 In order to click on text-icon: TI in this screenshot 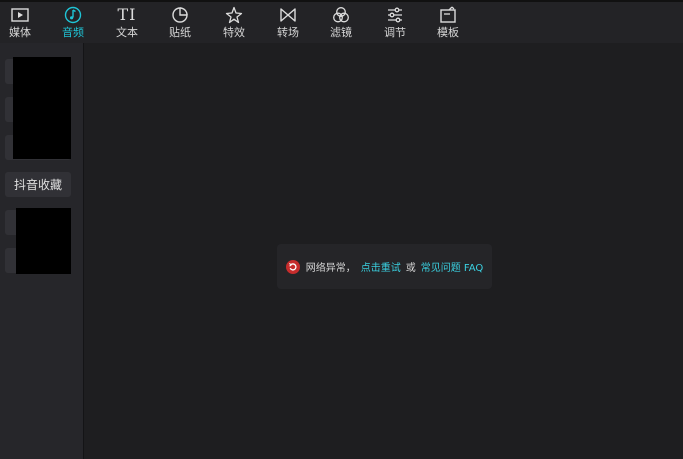, I will do `click(127, 14)`.